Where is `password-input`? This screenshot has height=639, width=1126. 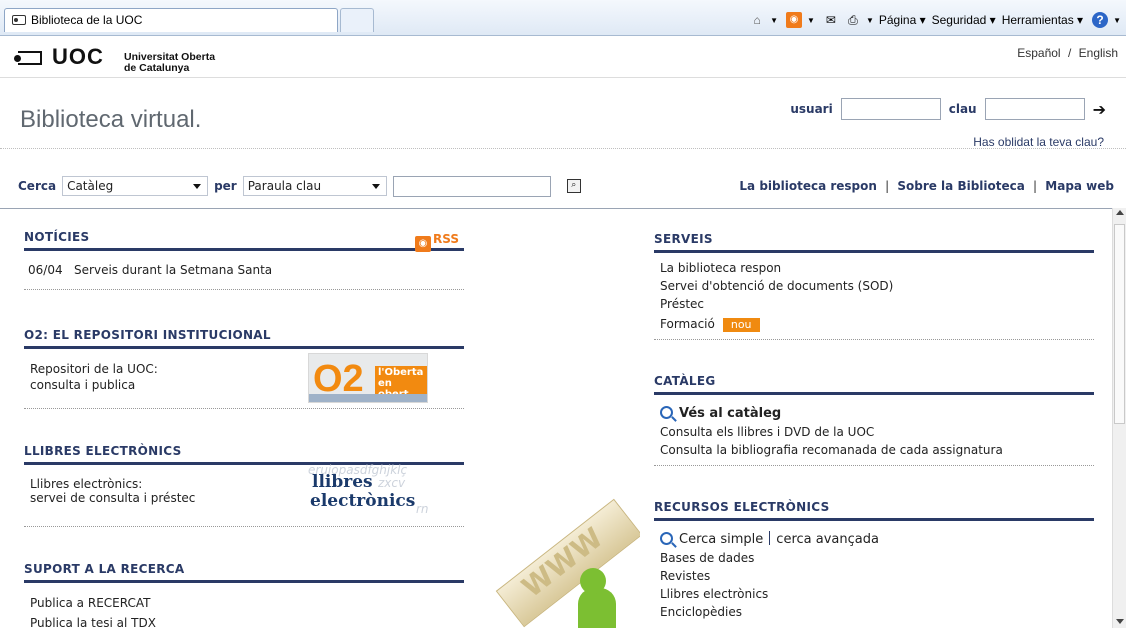
password-input is located at coordinates (1034, 109).